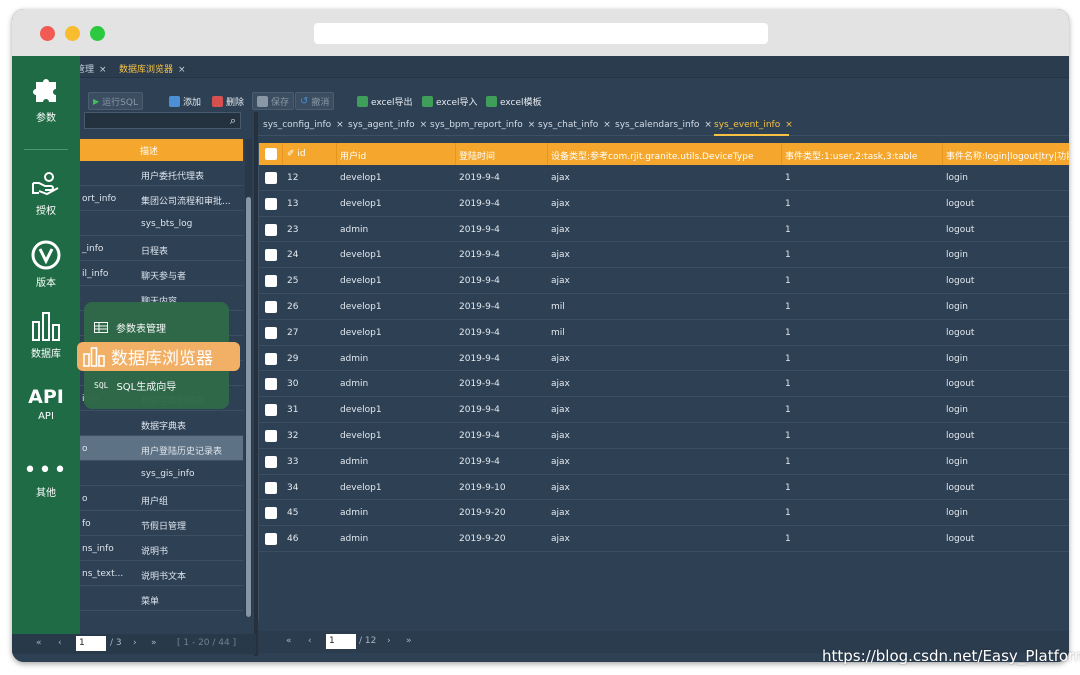  Describe the element at coordinates (753, 125) in the screenshot. I see `tab-sys-event-info: sys_event_info ×` at that location.